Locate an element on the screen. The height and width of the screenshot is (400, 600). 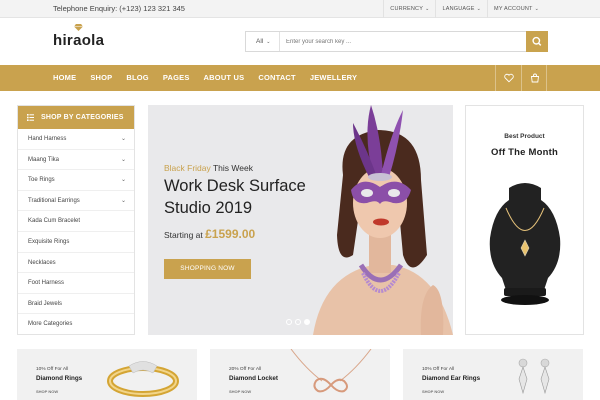
hero-kicker: Black Friday This Week is located at coordinates (208, 168).